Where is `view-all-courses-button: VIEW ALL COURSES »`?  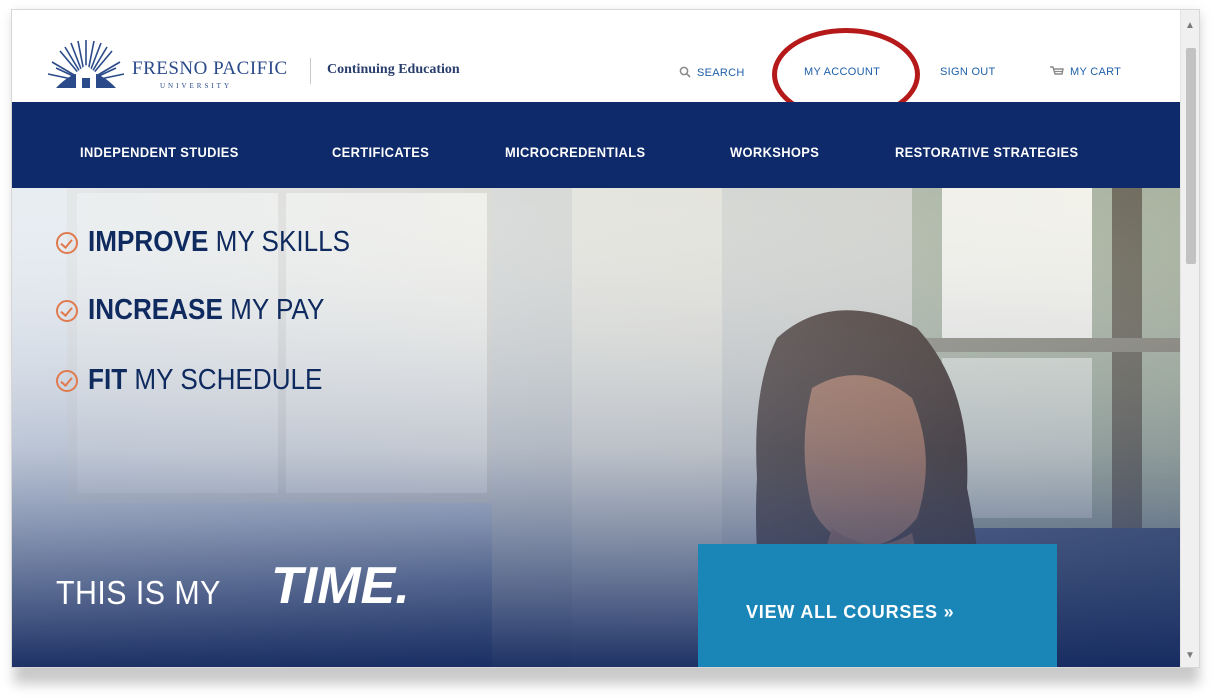 view-all-courses-button: VIEW ALL COURSES » is located at coordinates (877, 605).